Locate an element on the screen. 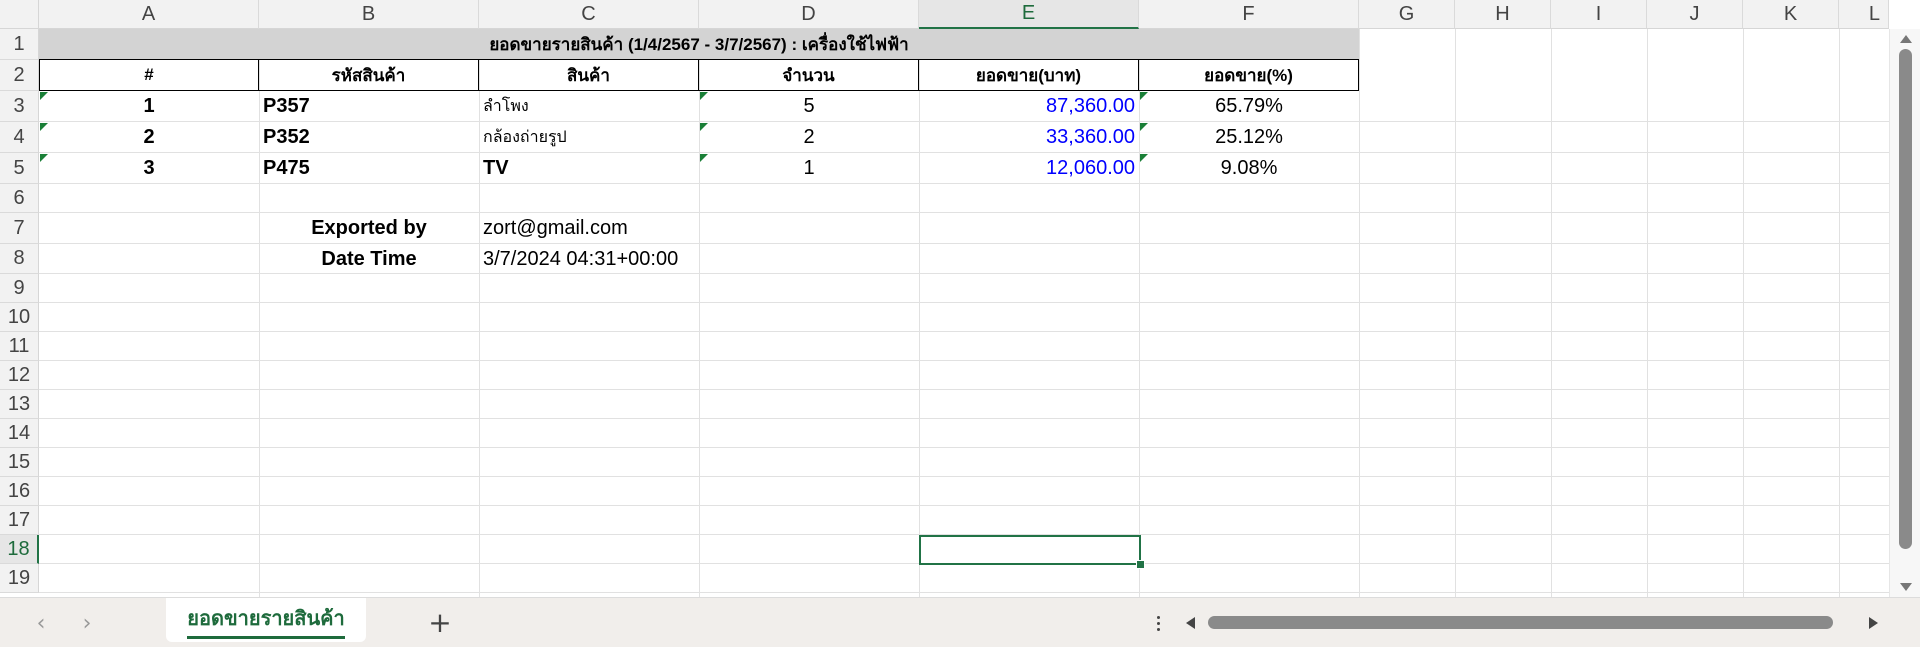 This screenshot has width=1920, height=647. cell-number: 2 is located at coordinates (149, 137).